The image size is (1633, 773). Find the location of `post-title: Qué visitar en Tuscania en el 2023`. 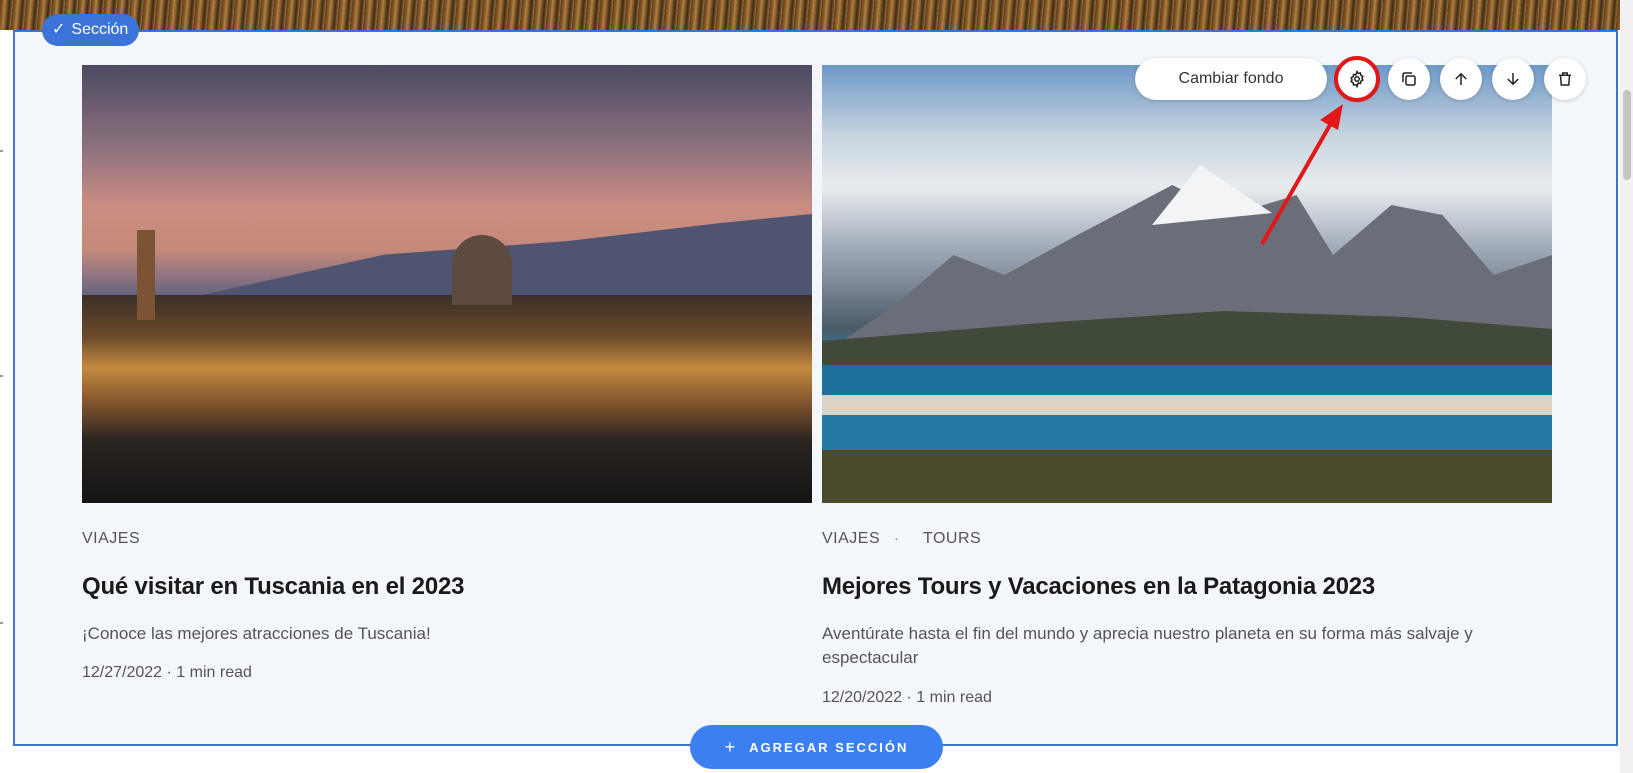

post-title: Qué visitar en Tuscania en el 2023 is located at coordinates (273, 587).